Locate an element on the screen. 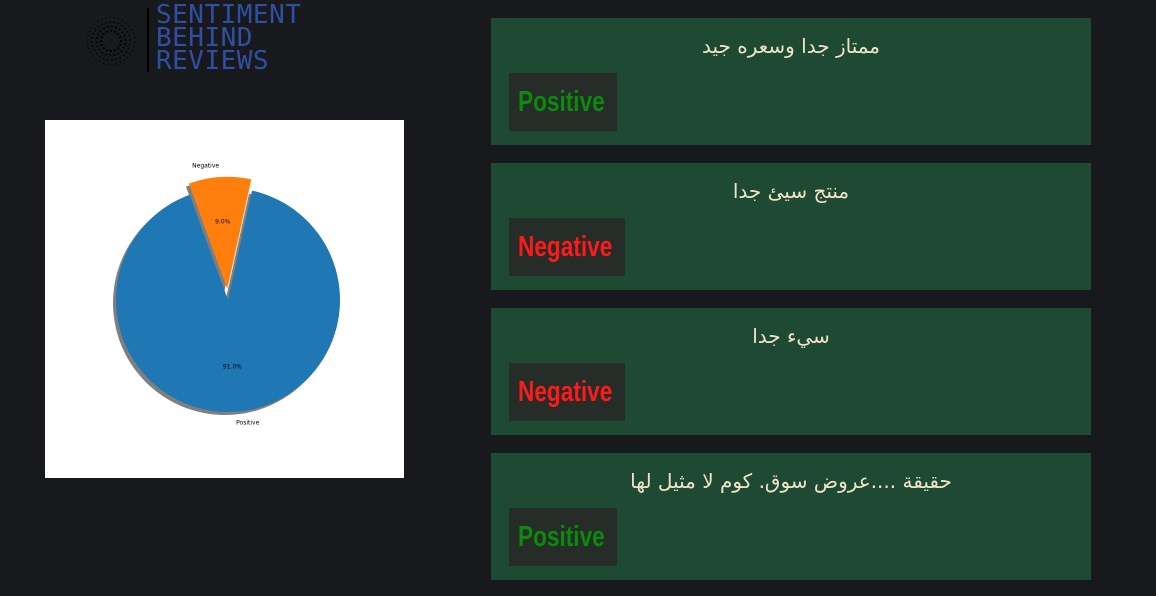 The height and width of the screenshot is (596, 1156). burst-logo-icon is located at coordinates (111, 41).